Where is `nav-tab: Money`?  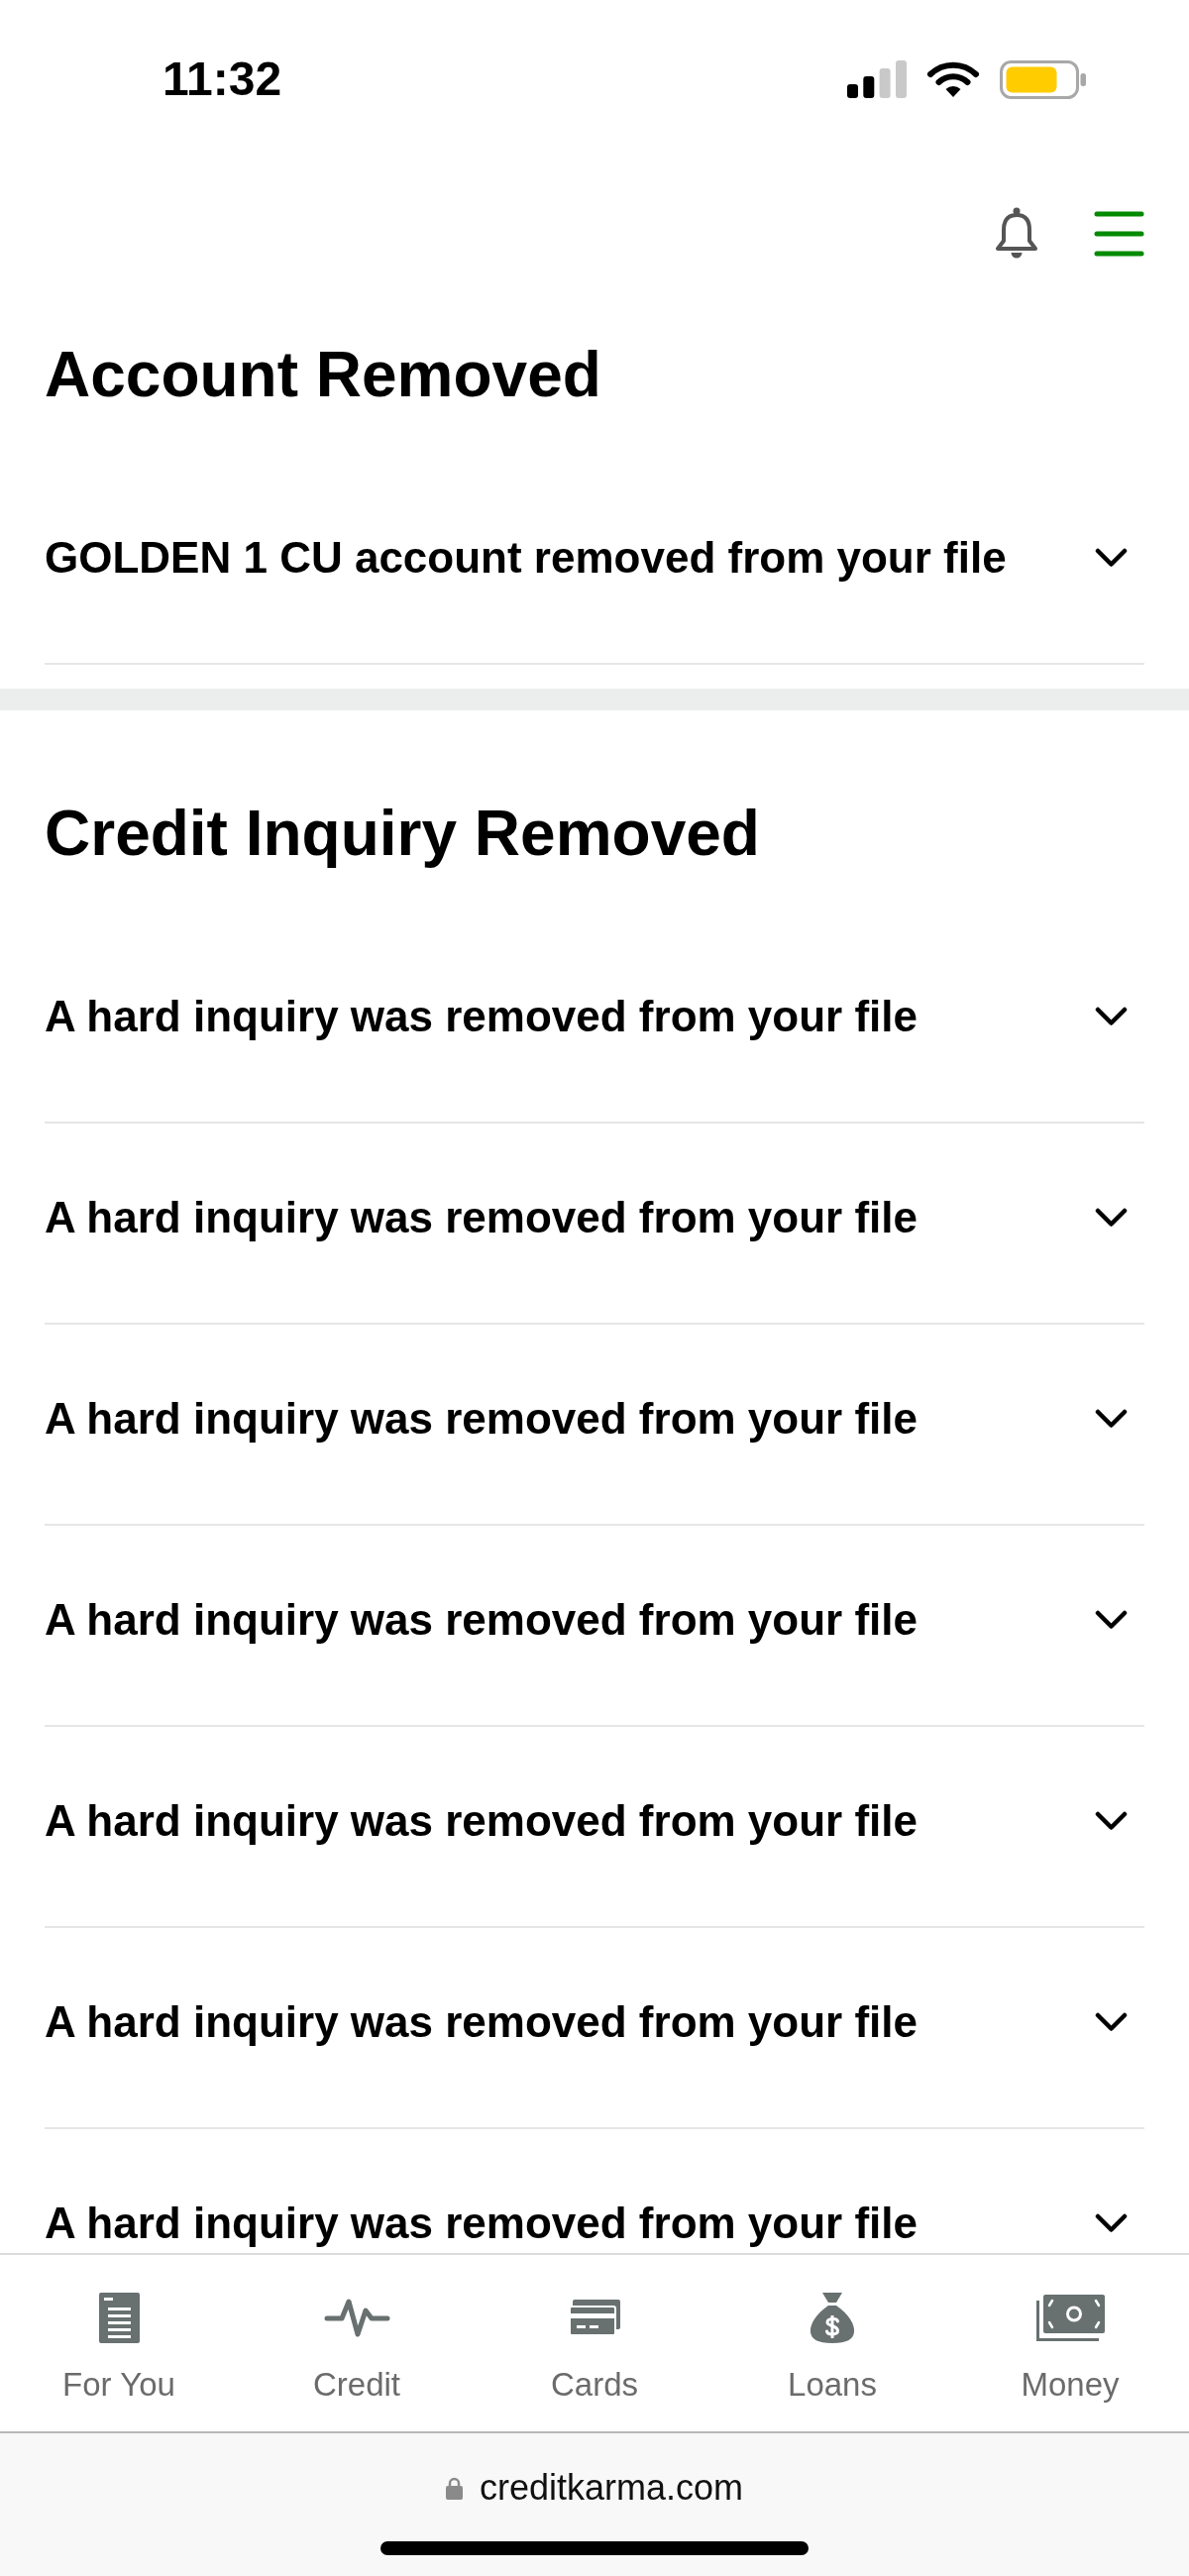
nav-tab: Money is located at coordinates (1070, 2343).